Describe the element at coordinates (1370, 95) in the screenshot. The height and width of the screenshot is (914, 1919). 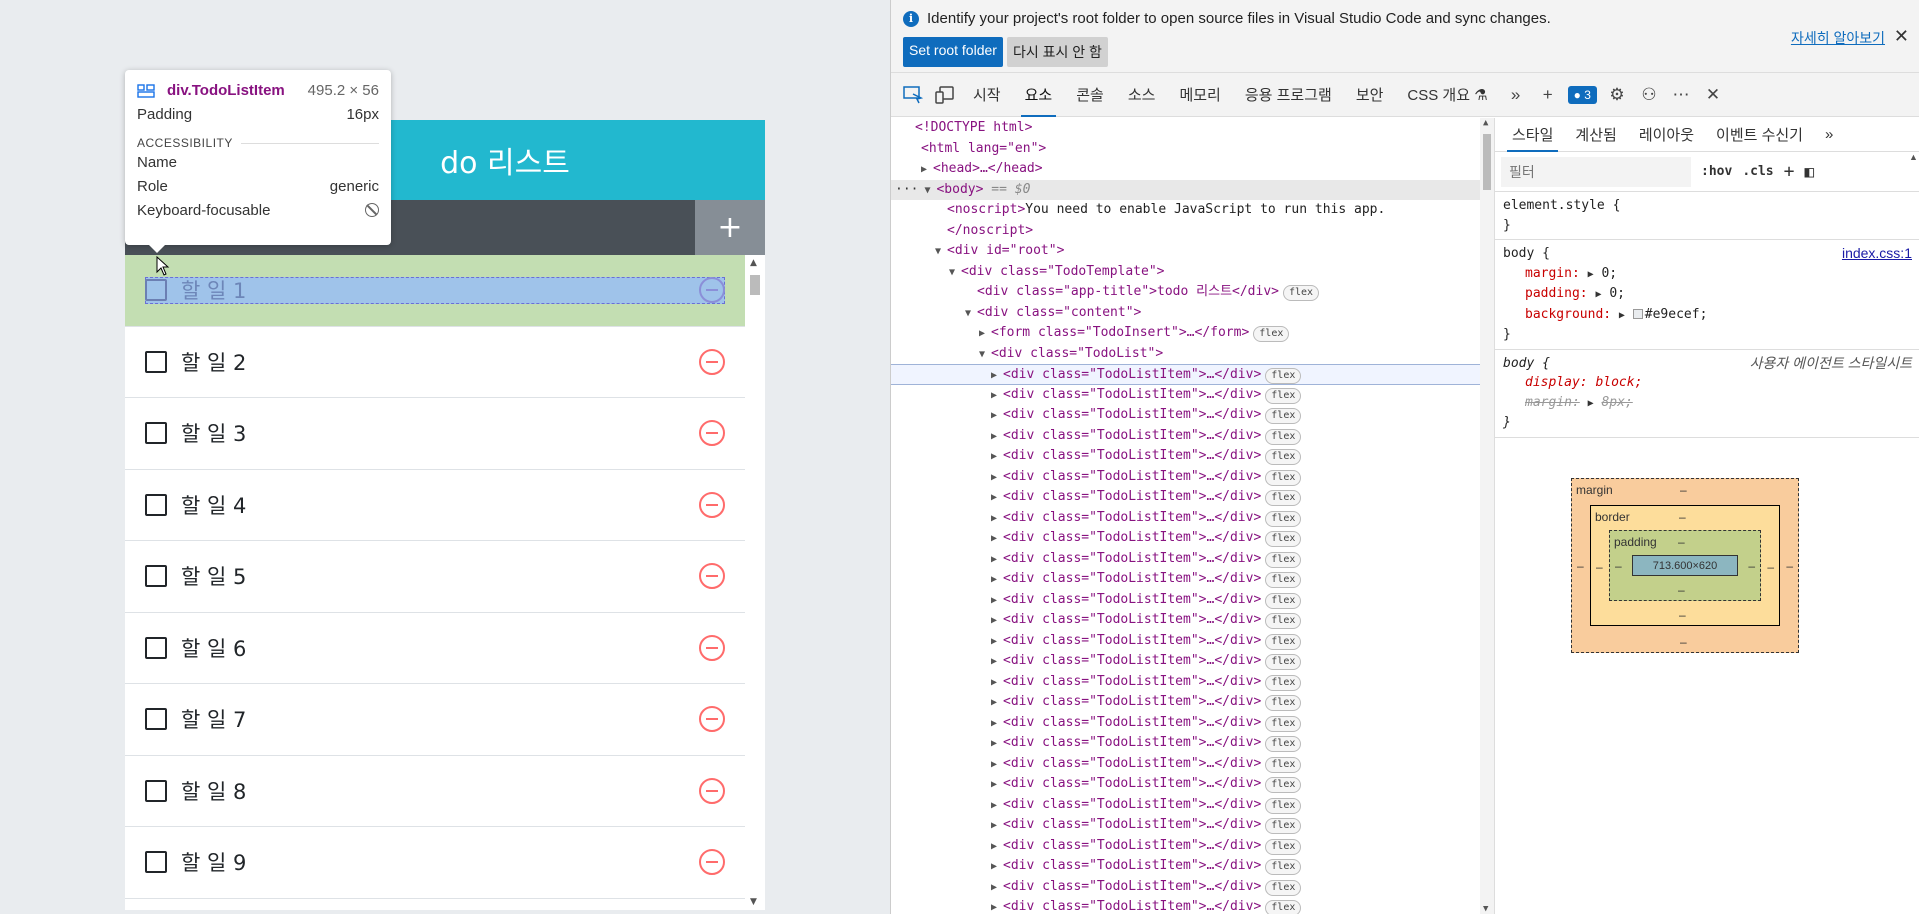
I see `tab-security: 보안` at that location.